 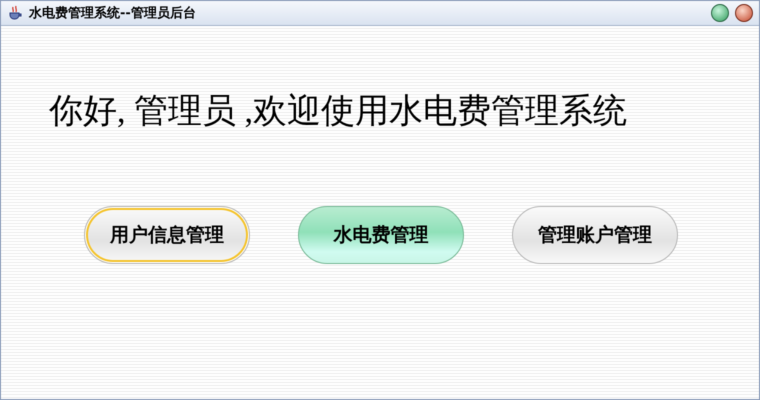 What do you see at coordinates (595, 235) in the screenshot?
I see `menu-button: 管理账户管理` at bounding box center [595, 235].